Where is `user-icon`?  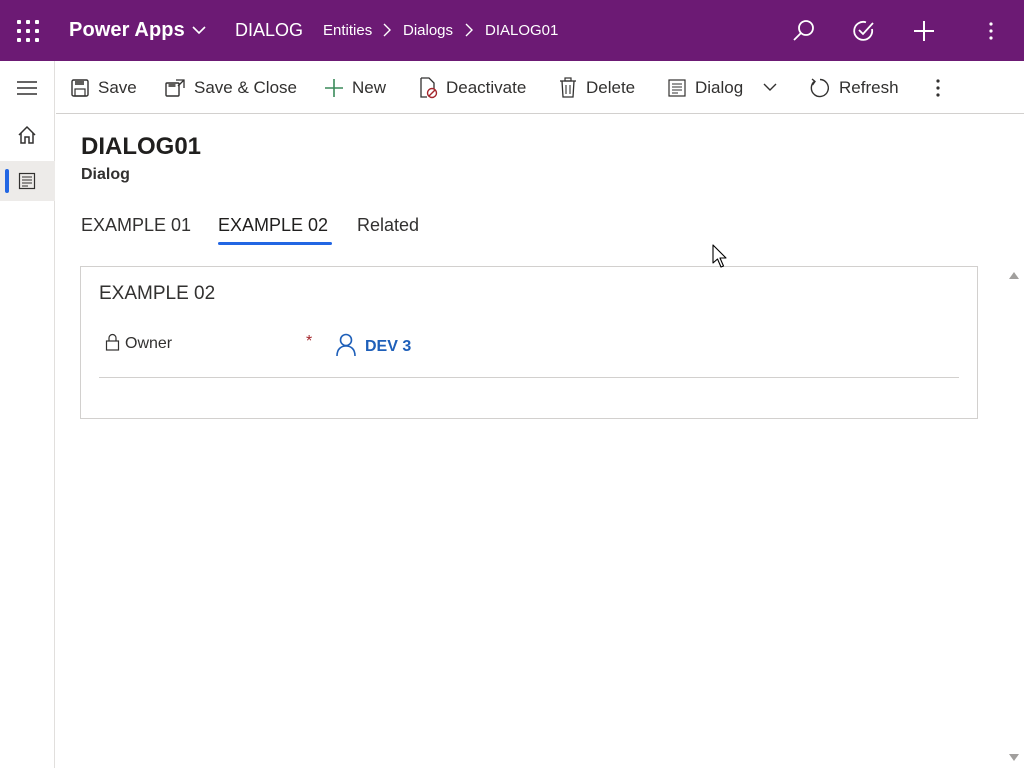
user-icon is located at coordinates (346, 345).